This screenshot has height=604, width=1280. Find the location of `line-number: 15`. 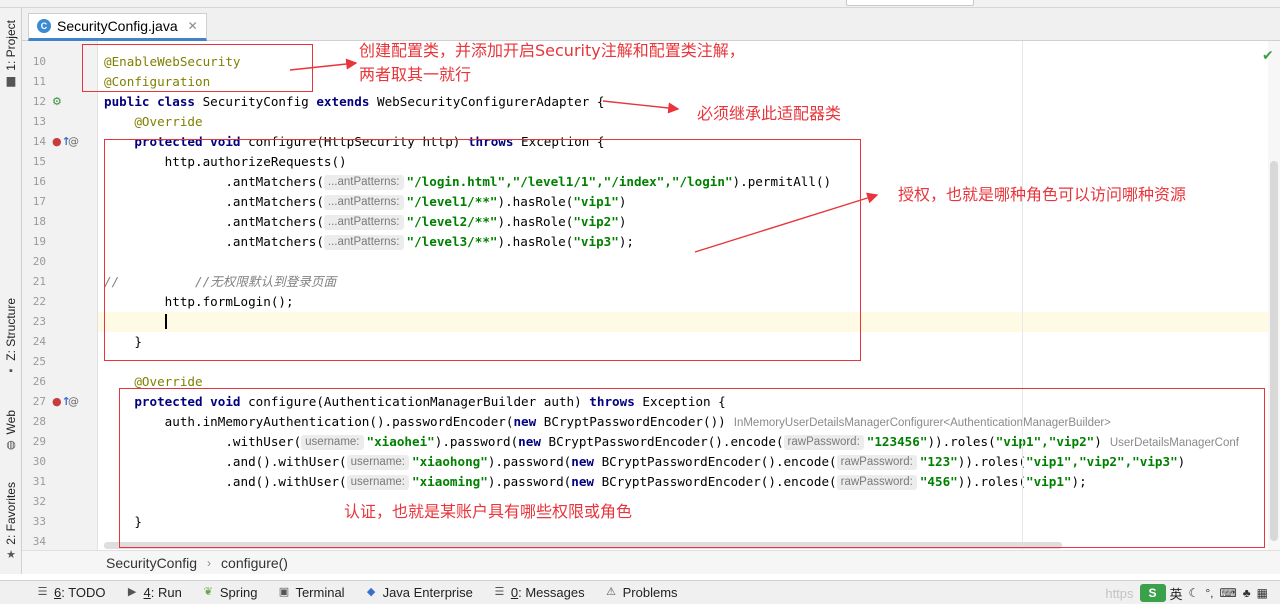

line-number: 15 is located at coordinates (39, 161).